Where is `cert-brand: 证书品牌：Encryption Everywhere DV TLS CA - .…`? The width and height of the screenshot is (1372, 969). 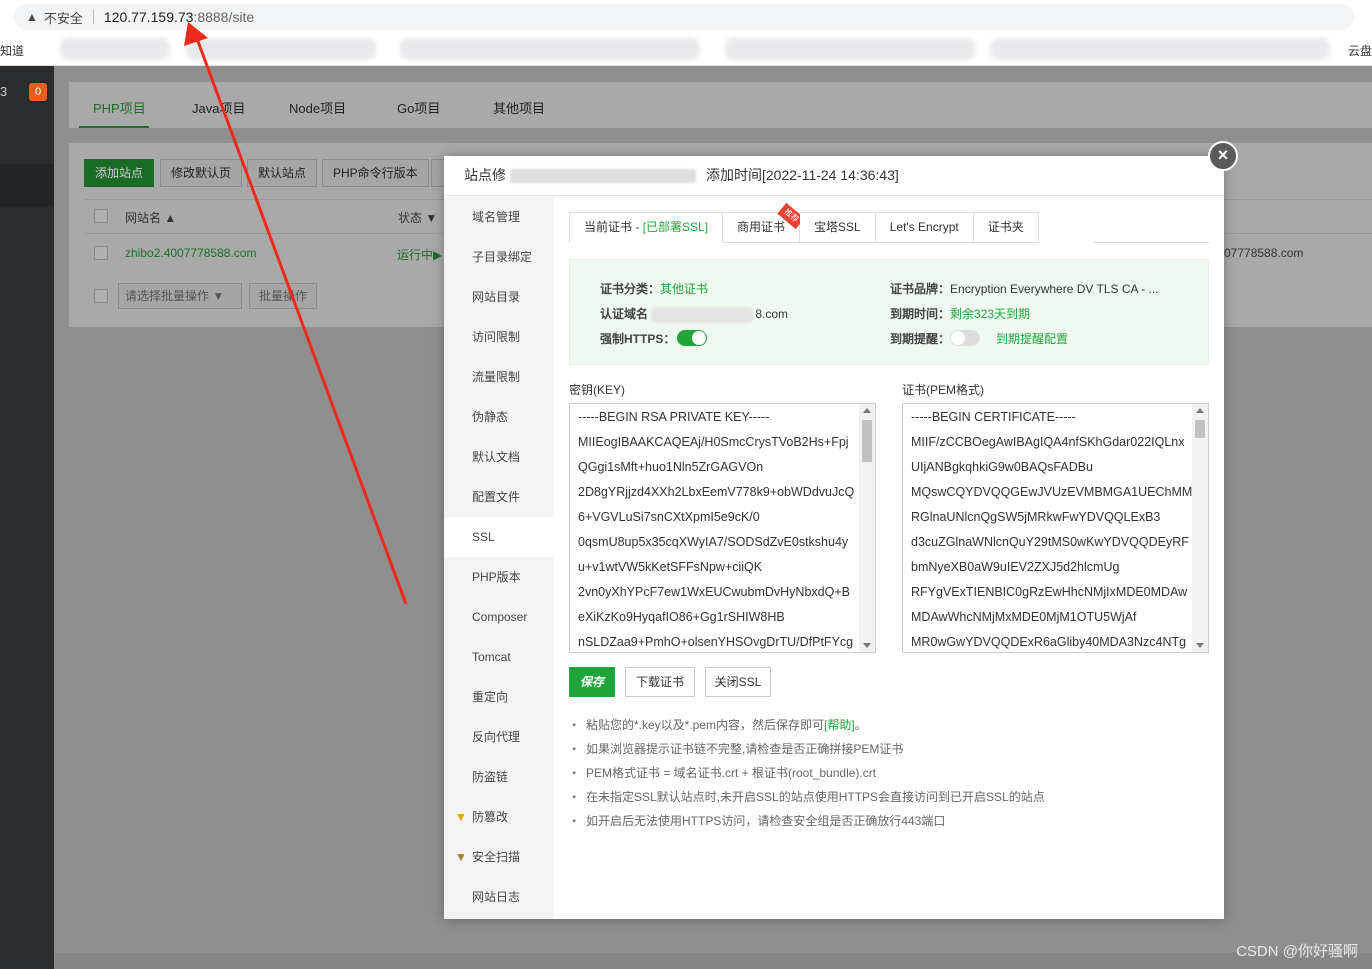
cert-brand: 证书品牌：Encryption Everywhere DV TLS CA - .… is located at coordinates (1024, 289).